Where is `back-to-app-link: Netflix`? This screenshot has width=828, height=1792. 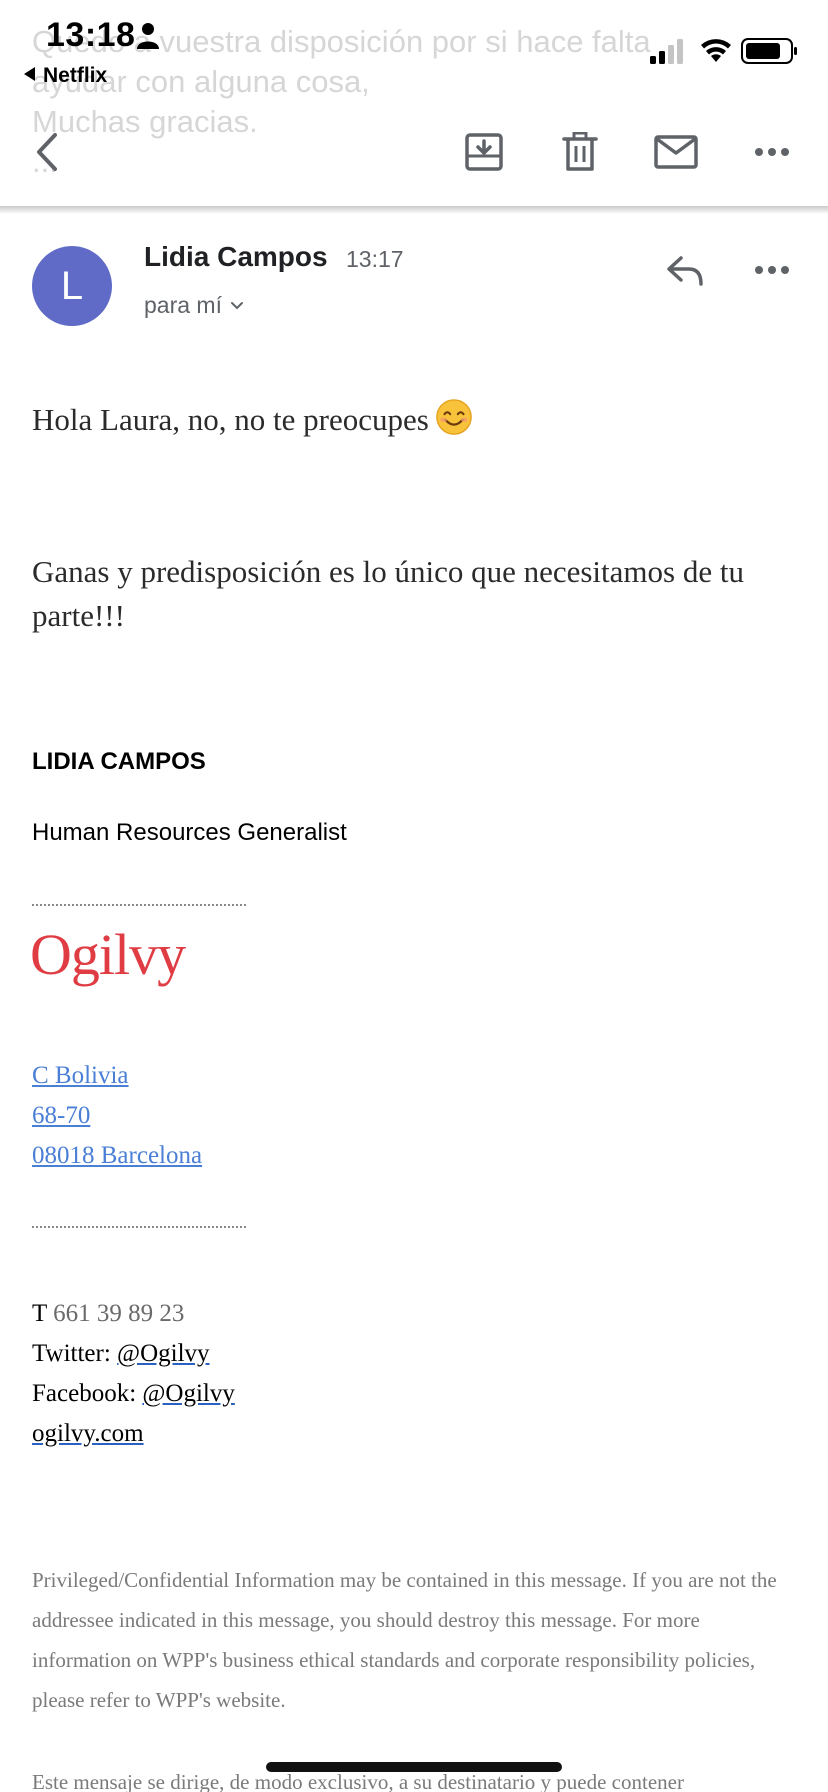 back-to-app-link: Netflix is located at coordinates (65, 76).